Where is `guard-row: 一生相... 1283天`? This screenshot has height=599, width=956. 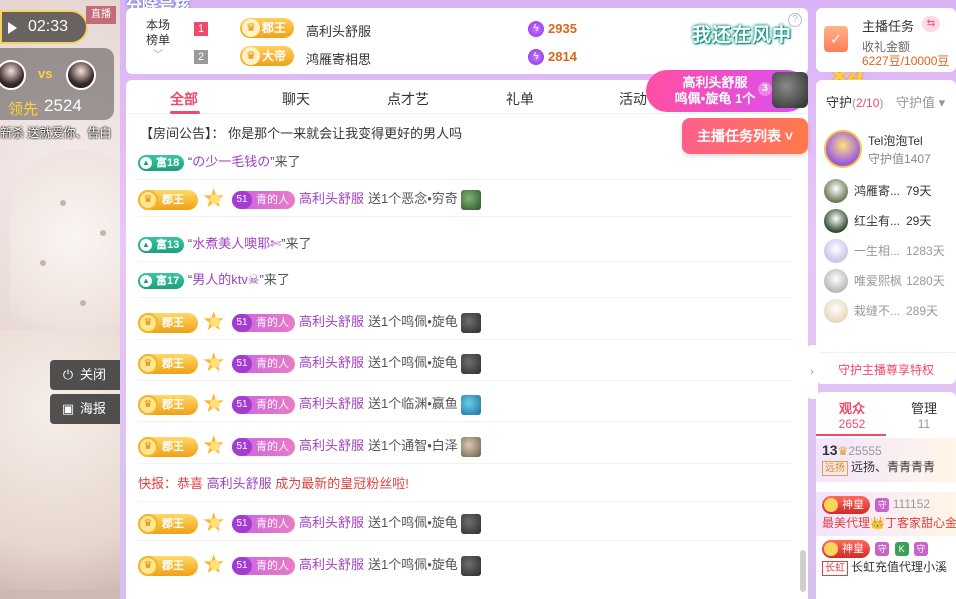 guard-row: 一生相... 1283天 is located at coordinates (887, 251).